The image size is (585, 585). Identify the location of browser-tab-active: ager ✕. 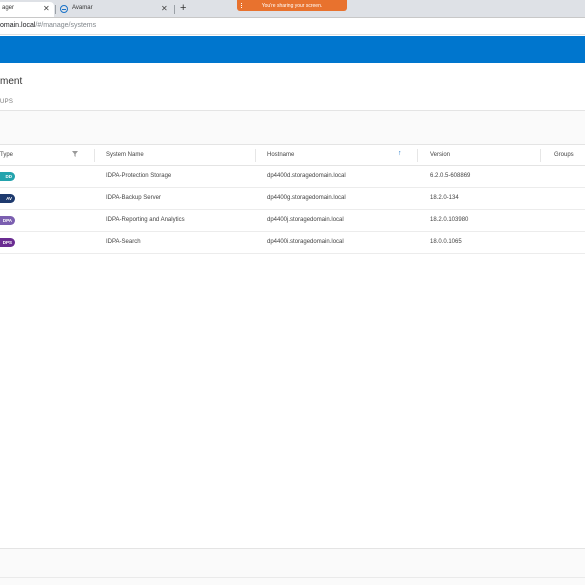
(27, 10).